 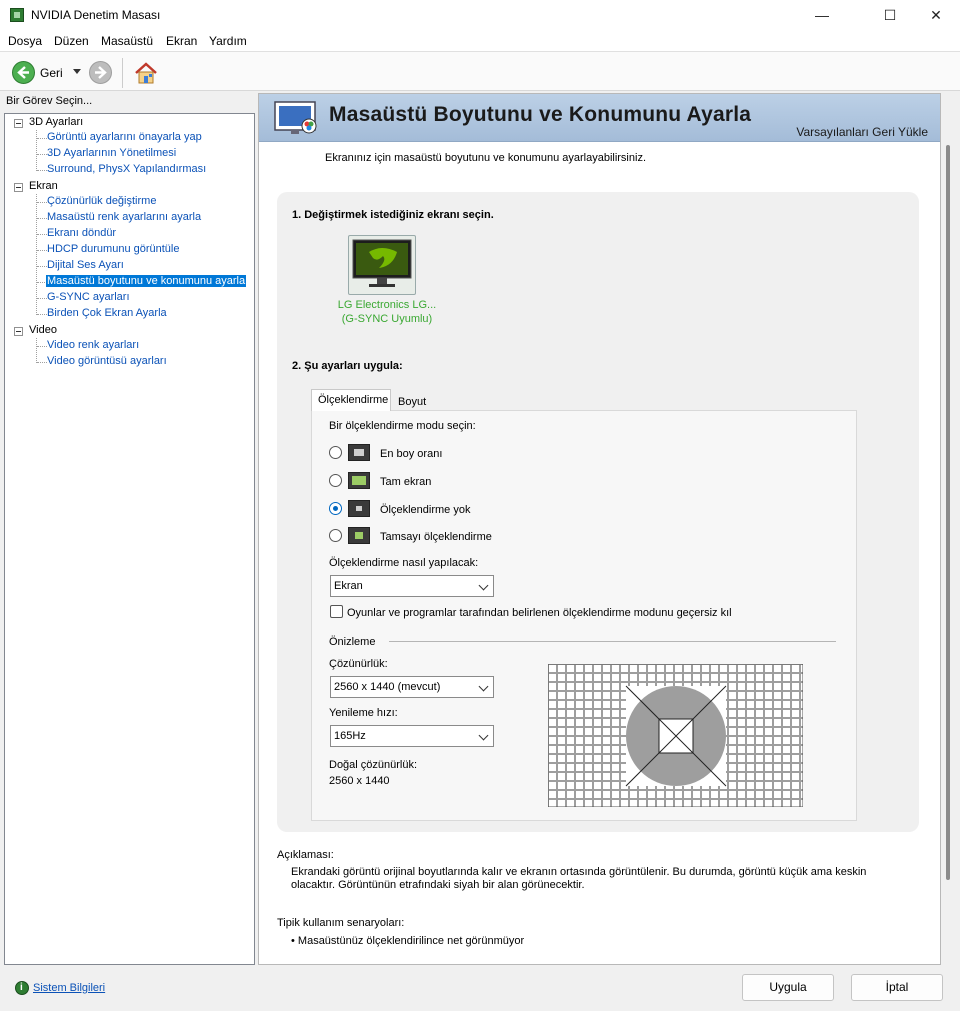 I want to click on perform-scaling-select: Ekran, so click(x=412, y=586).